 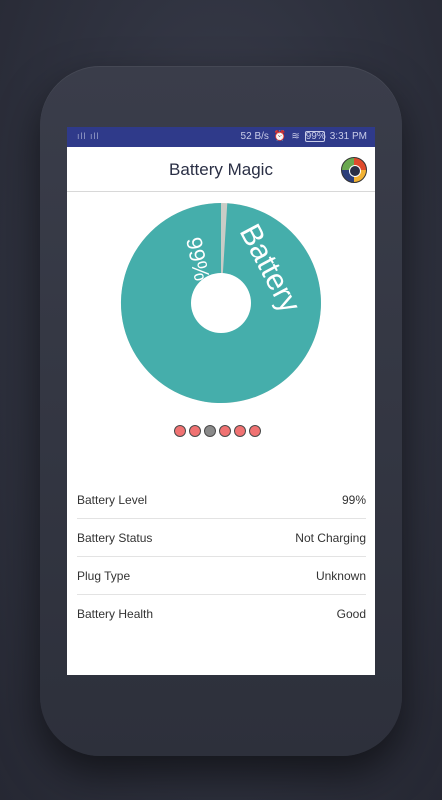 I want to click on status-bar: ıll ıll 52 B/s ⏰ ≋ 99% 3:31 PM, so click(x=221, y=137).